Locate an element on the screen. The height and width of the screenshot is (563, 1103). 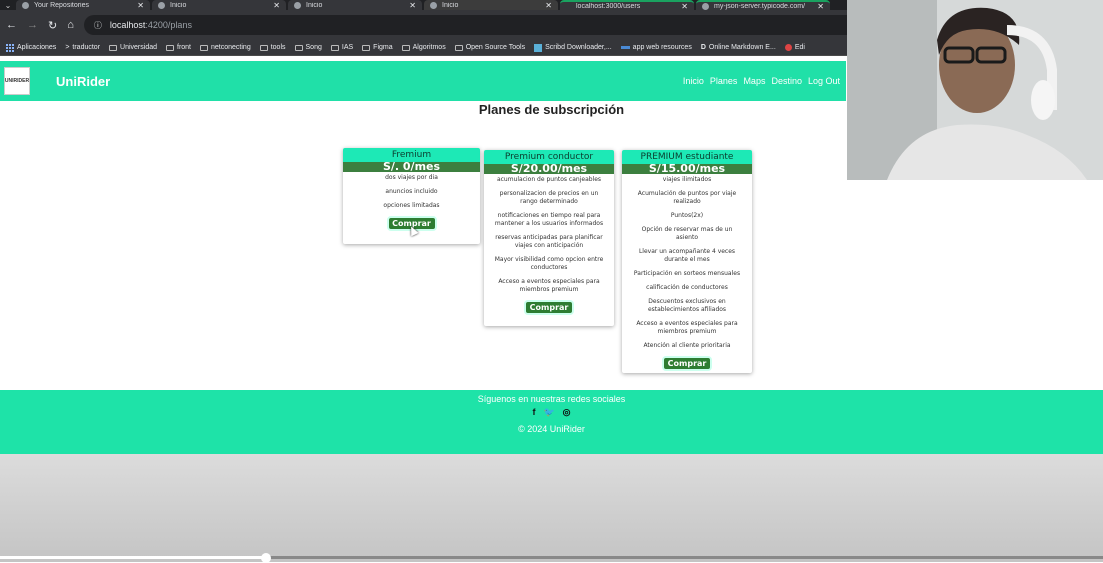
bookmark-item: Song is located at coordinates (308, 47).